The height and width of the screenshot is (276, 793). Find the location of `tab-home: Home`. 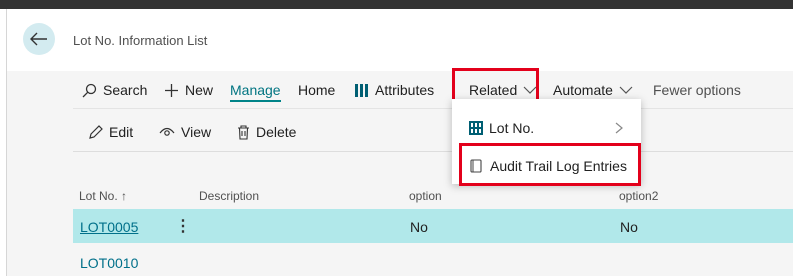

tab-home: Home is located at coordinates (316, 90).